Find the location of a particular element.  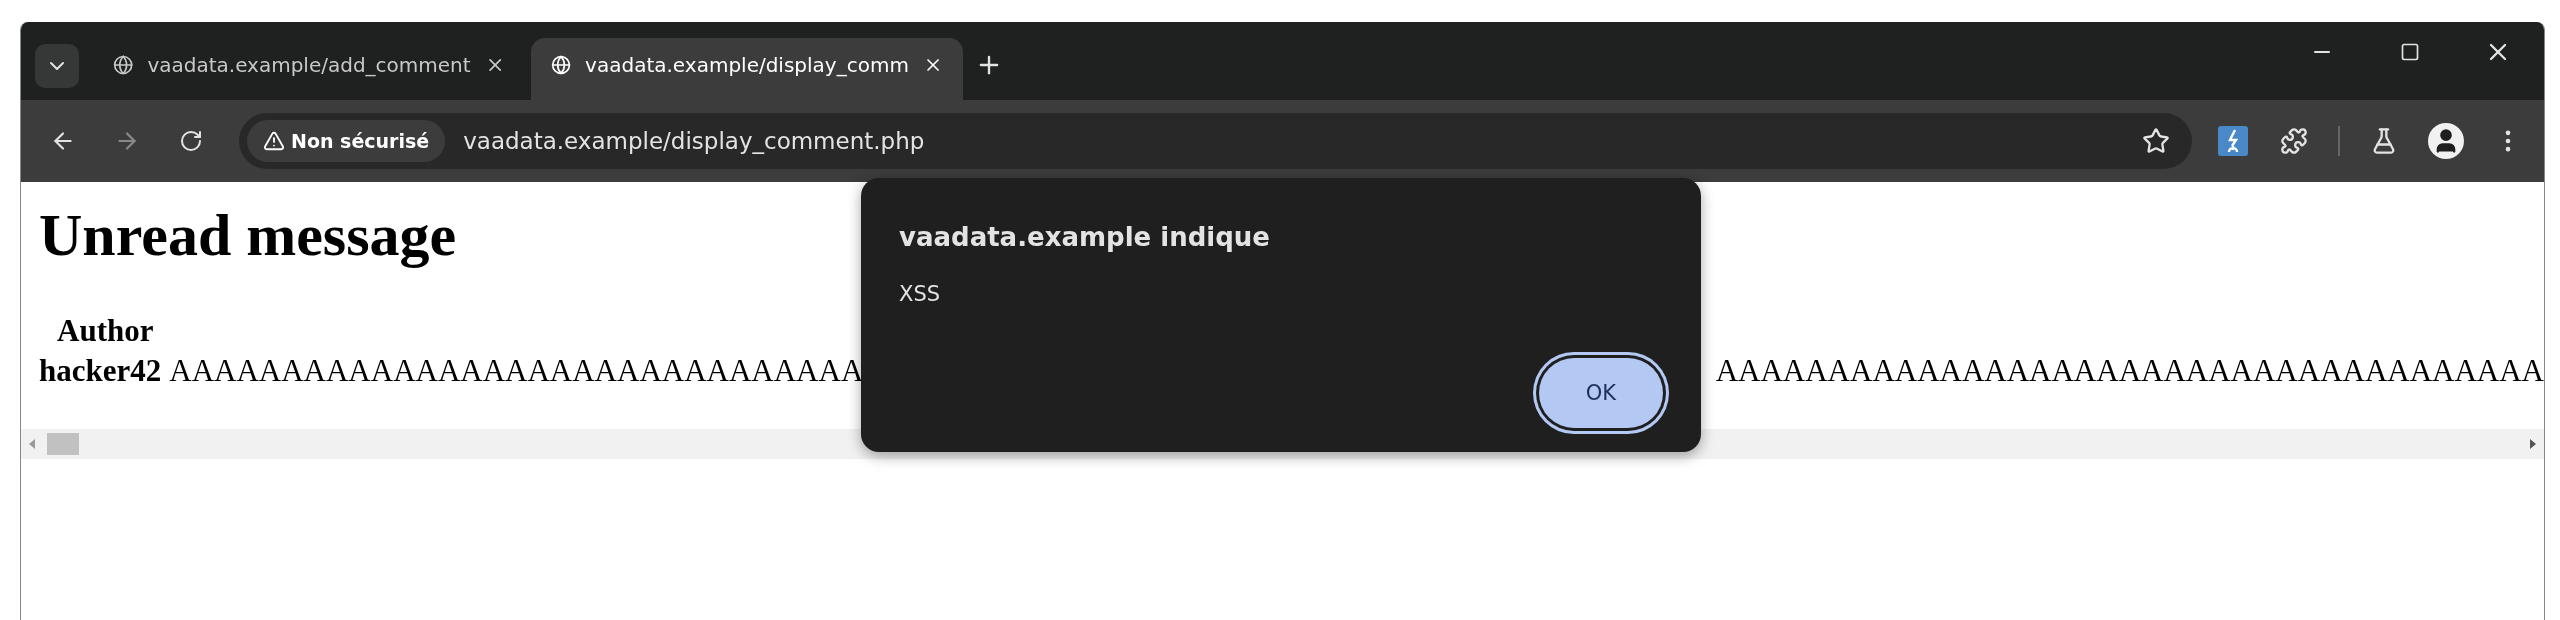

star-icon is located at coordinates (2156, 141).